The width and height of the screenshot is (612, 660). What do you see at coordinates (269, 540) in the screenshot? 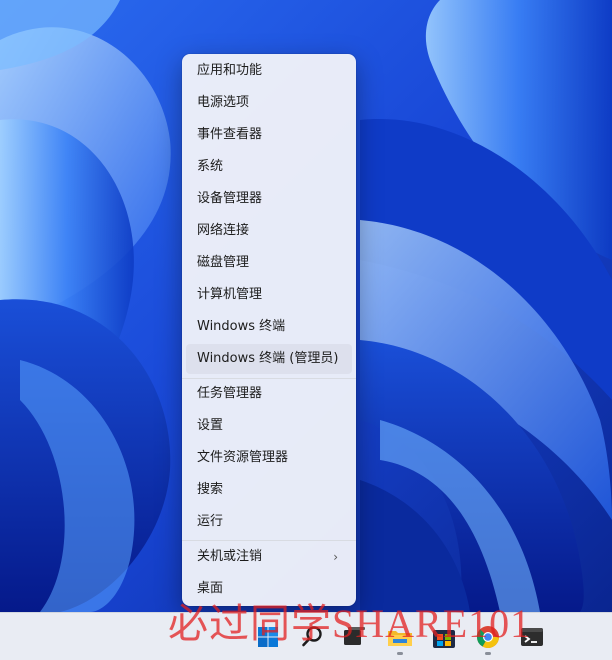
I see `menu-separator` at bounding box center [269, 540].